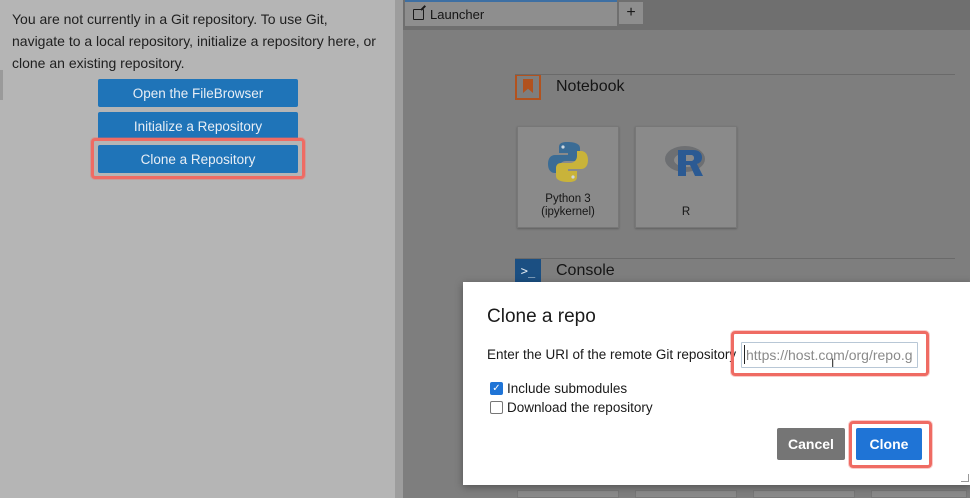 Image resolution: width=970 pixels, height=498 pixels. I want to click on console-section-header: >_ Console, so click(565, 271).